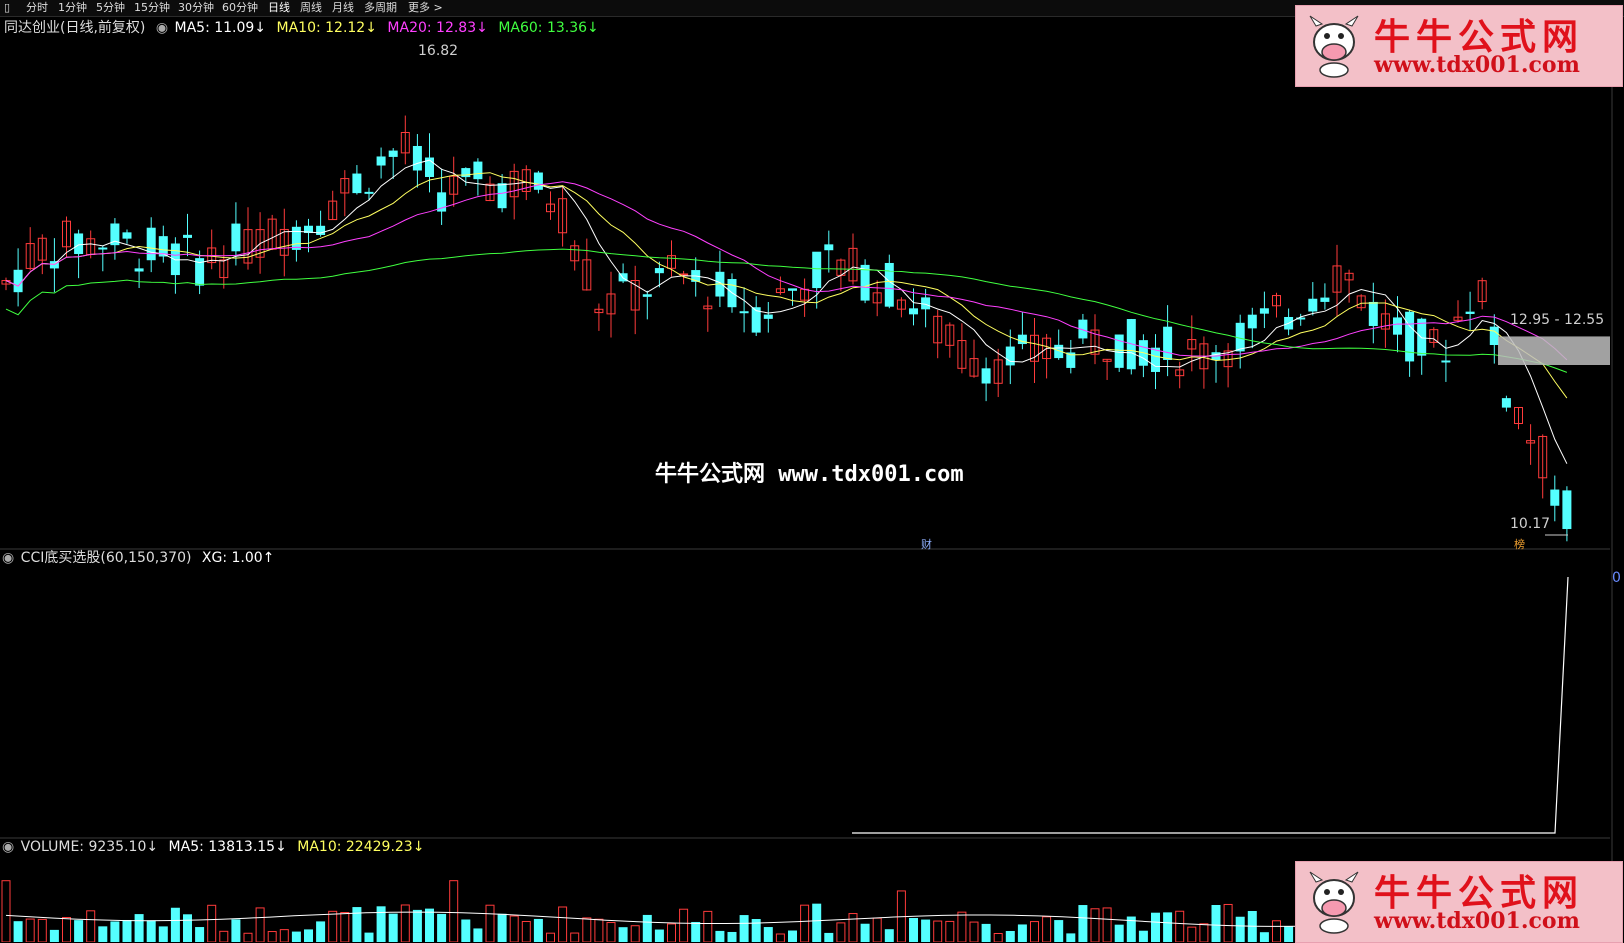 This screenshot has height=943, width=1624. Describe the element at coordinates (162, 28) in the screenshot. I see `legend-toggle-icon: ◉` at that location.